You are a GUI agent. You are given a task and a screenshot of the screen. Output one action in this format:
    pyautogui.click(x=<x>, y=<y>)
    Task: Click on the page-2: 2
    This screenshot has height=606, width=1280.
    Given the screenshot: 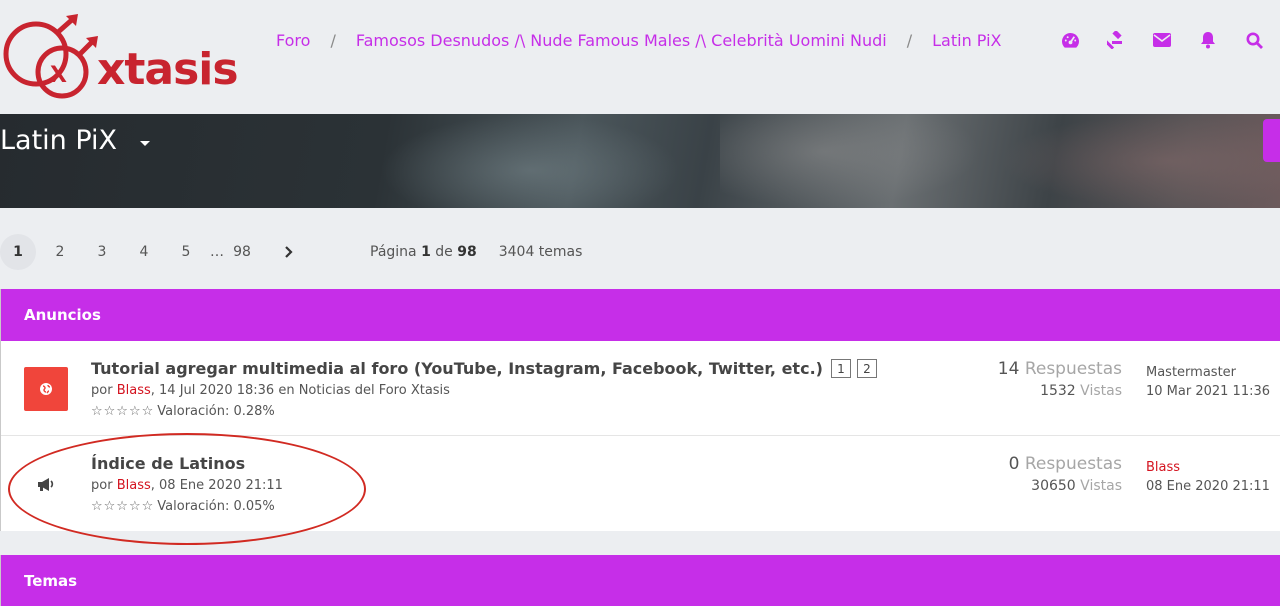 What is the action you would take?
    pyautogui.click(x=60, y=252)
    